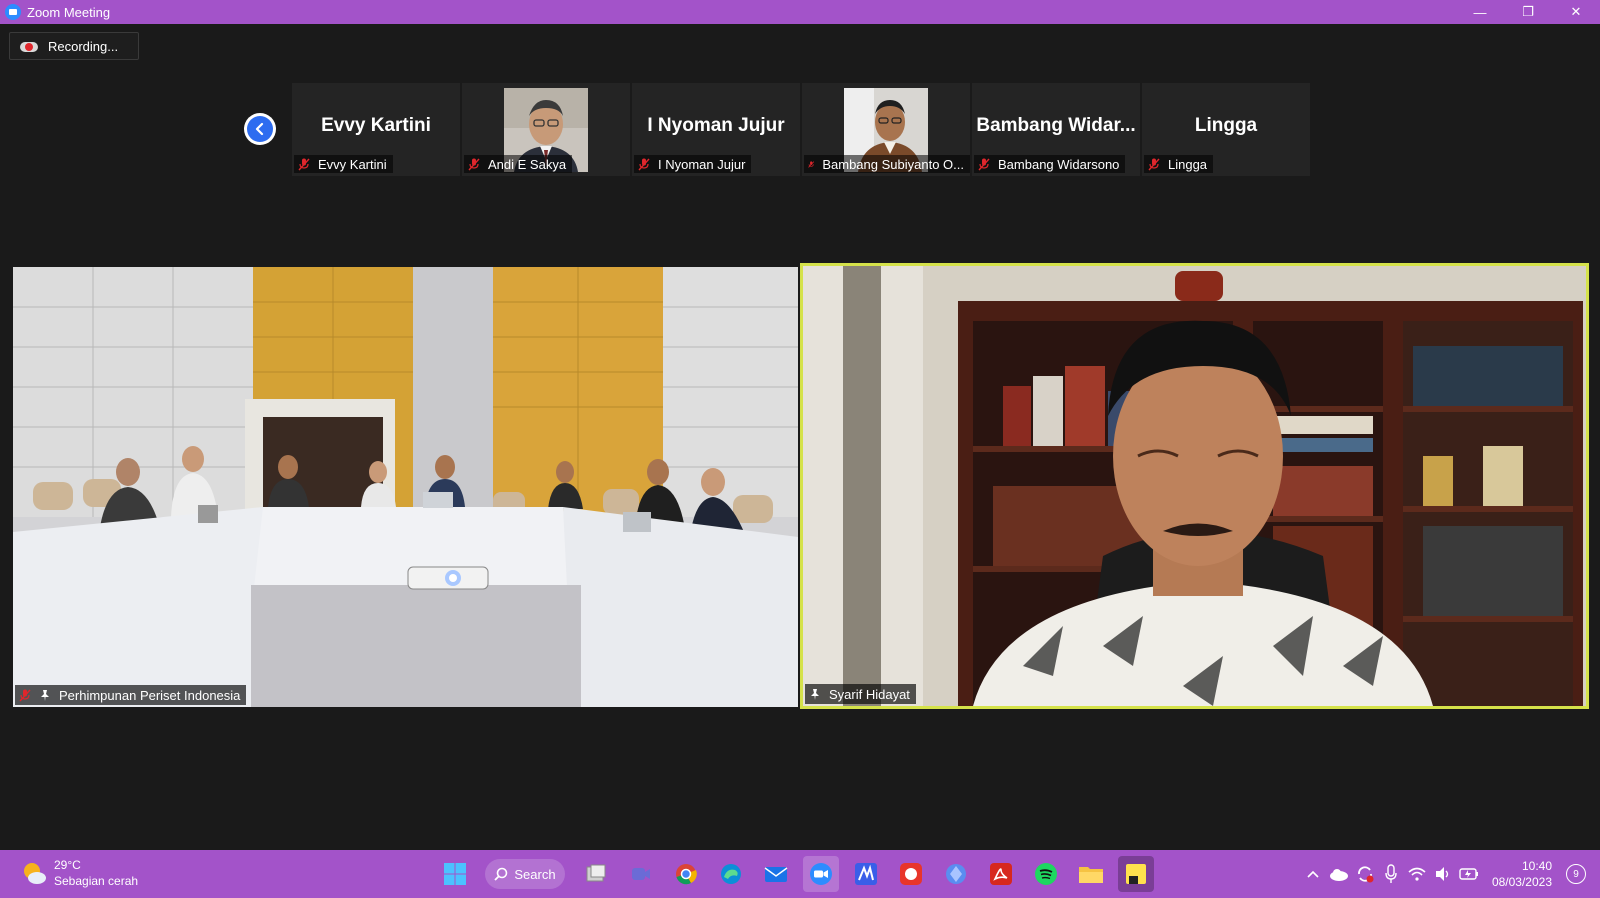 The height and width of the screenshot is (898, 1600). I want to click on task-view-icon, so click(595, 873).